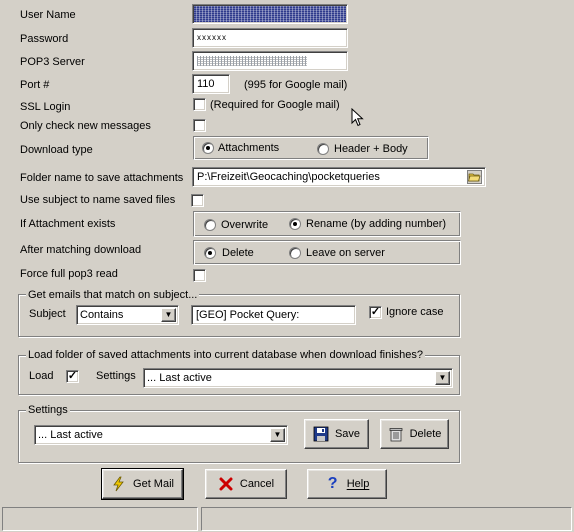  I want to click on settings-group-title: Settings, so click(48, 410).